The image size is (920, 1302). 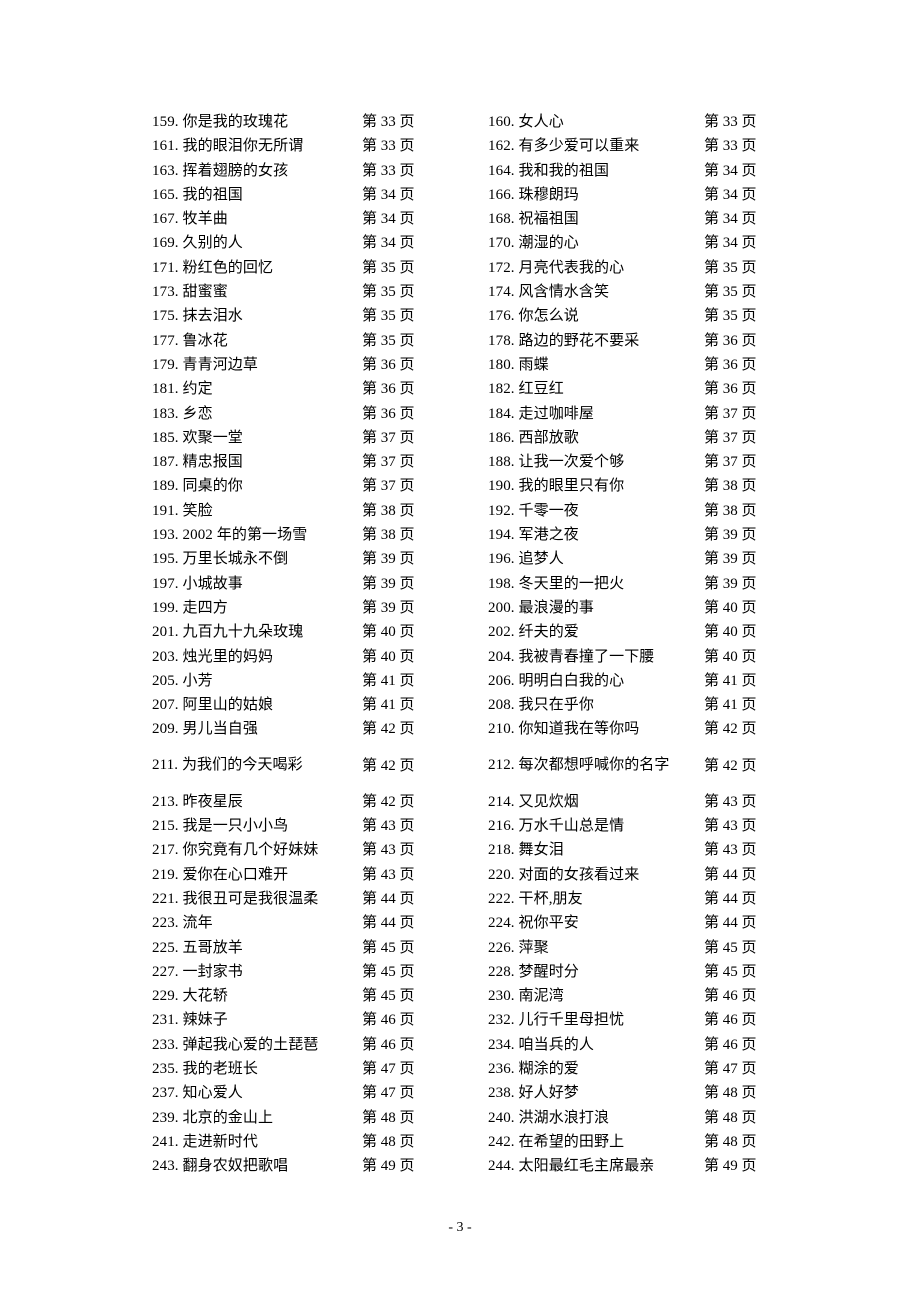 What do you see at coordinates (460, 948) in the screenshot?
I see `toc-row: 225. 五哥放羊 第 45 页 226. 萍聚 第 45 页` at bounding box center [460, 948].